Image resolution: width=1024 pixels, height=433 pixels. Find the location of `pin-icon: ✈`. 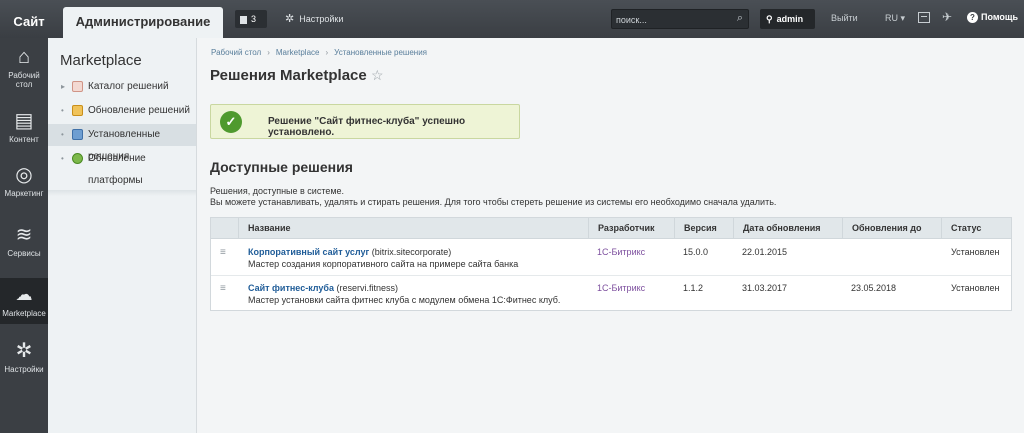

pin-icon: ✈ is located at coordinates (947, 17).